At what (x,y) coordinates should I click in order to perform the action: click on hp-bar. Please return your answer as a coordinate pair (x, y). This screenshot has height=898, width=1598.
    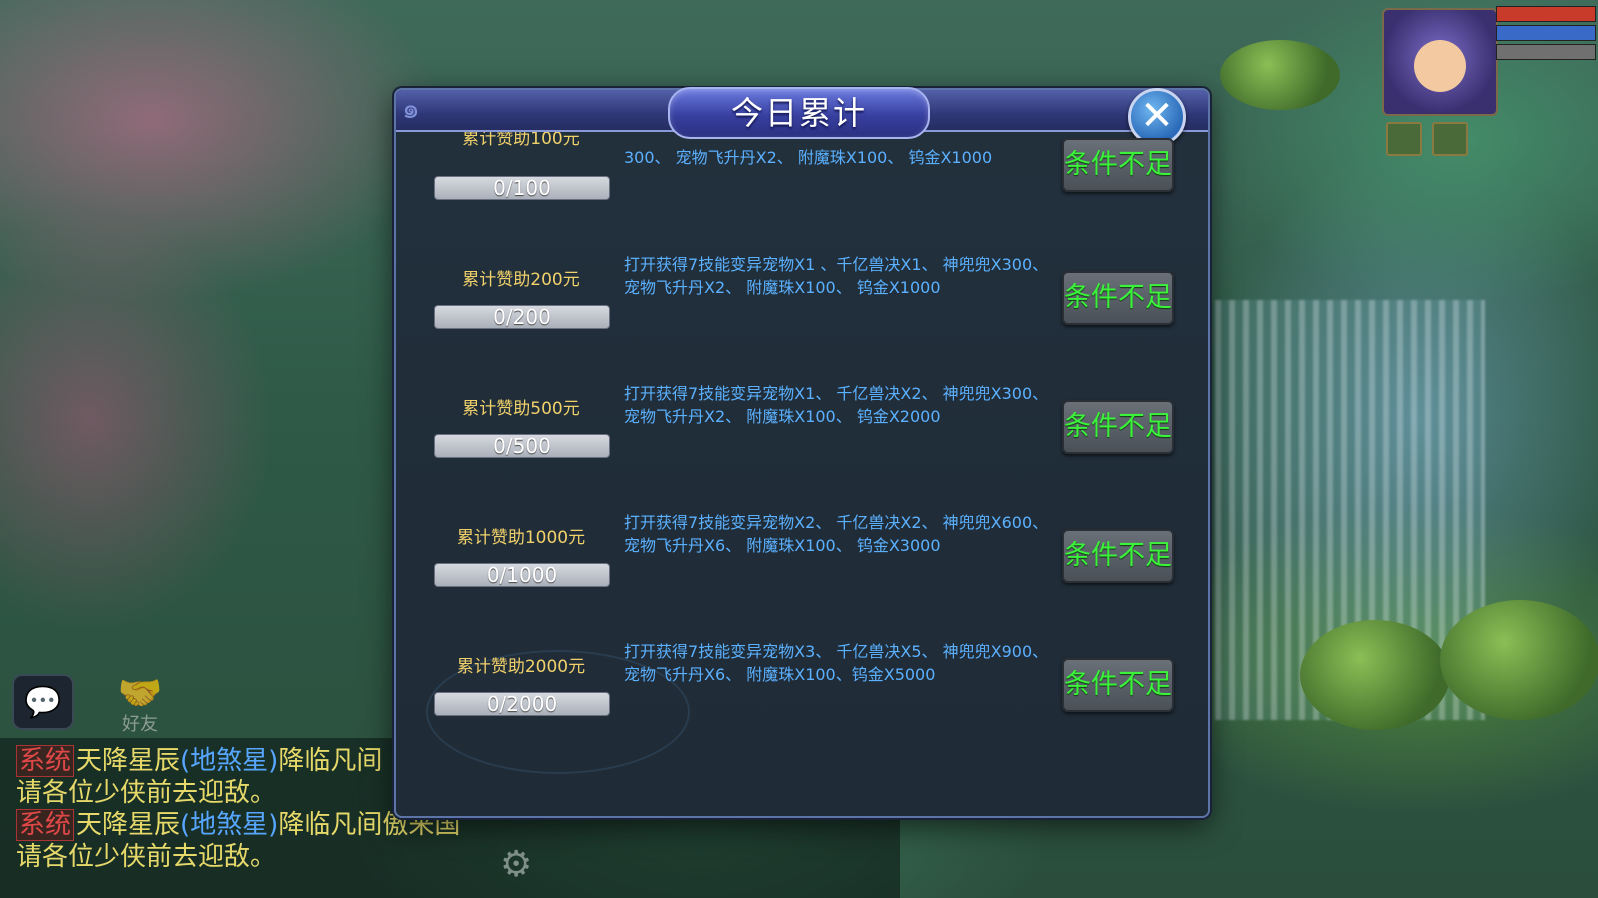
    Looking at the image, I should click on (1546, 14).